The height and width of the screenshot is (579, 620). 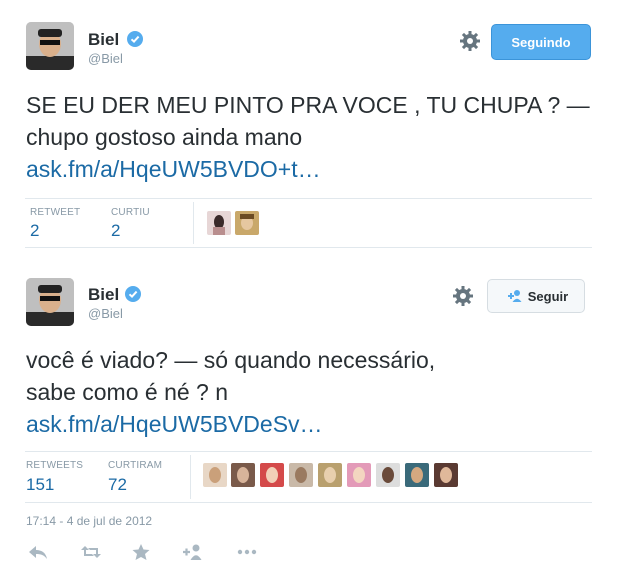 What do you see at coordinates (231, 360) in the screenshot?
I see `tweet-text-line1: você é viado? — só quando necessário,` at bounding box center [231, 360].